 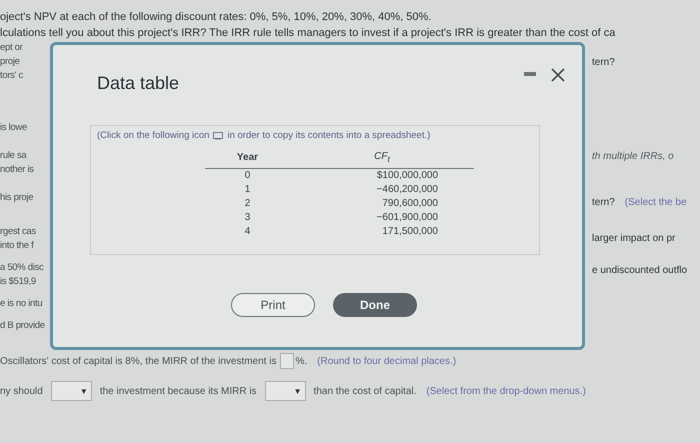 I want to click on column-header: Year, so click(x=247, y=158).